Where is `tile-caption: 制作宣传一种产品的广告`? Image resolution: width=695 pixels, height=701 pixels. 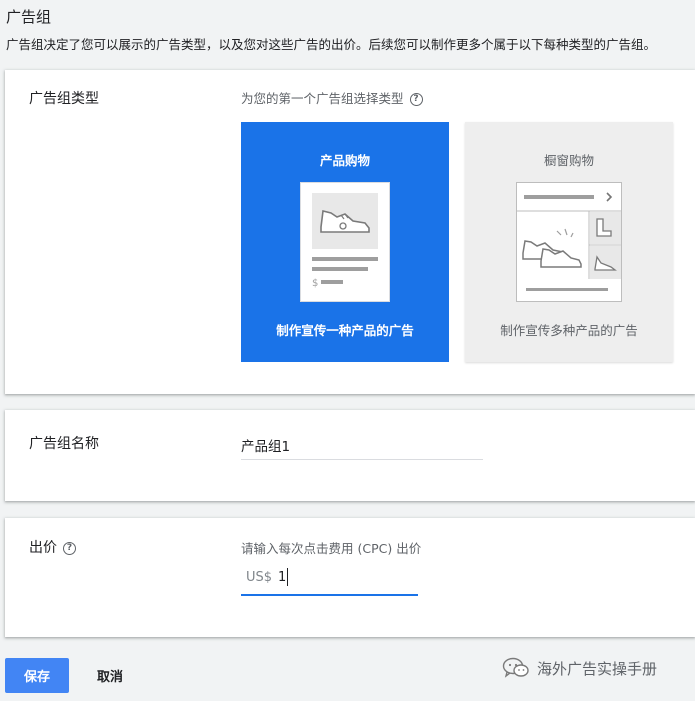
tile-caption: 制作宣传一种产品的广告 is located at coordinates (345, 330).